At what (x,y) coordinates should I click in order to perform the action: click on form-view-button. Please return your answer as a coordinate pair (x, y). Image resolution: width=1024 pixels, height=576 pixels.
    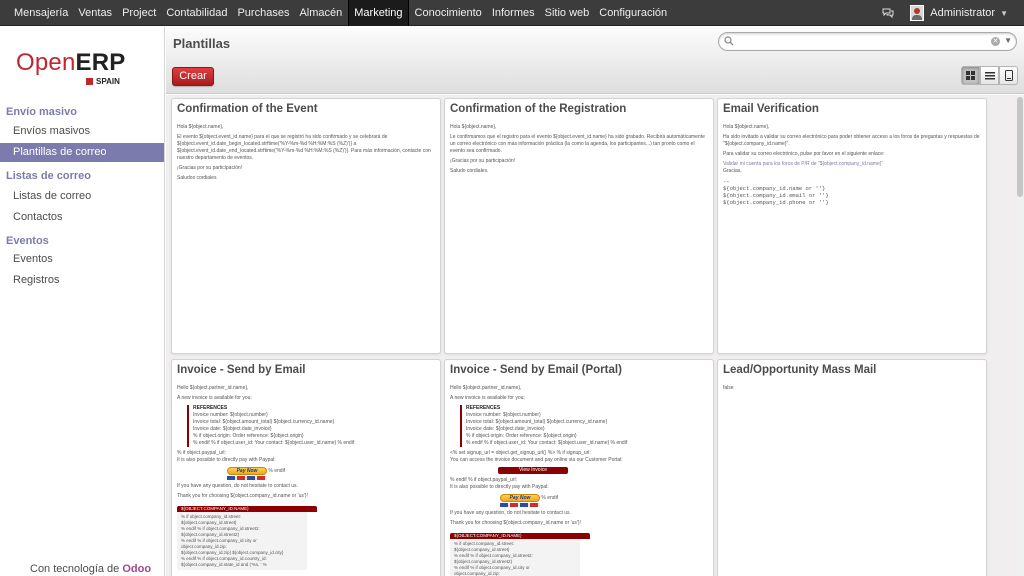
    Looking at the image, I should click on (1008, 75).